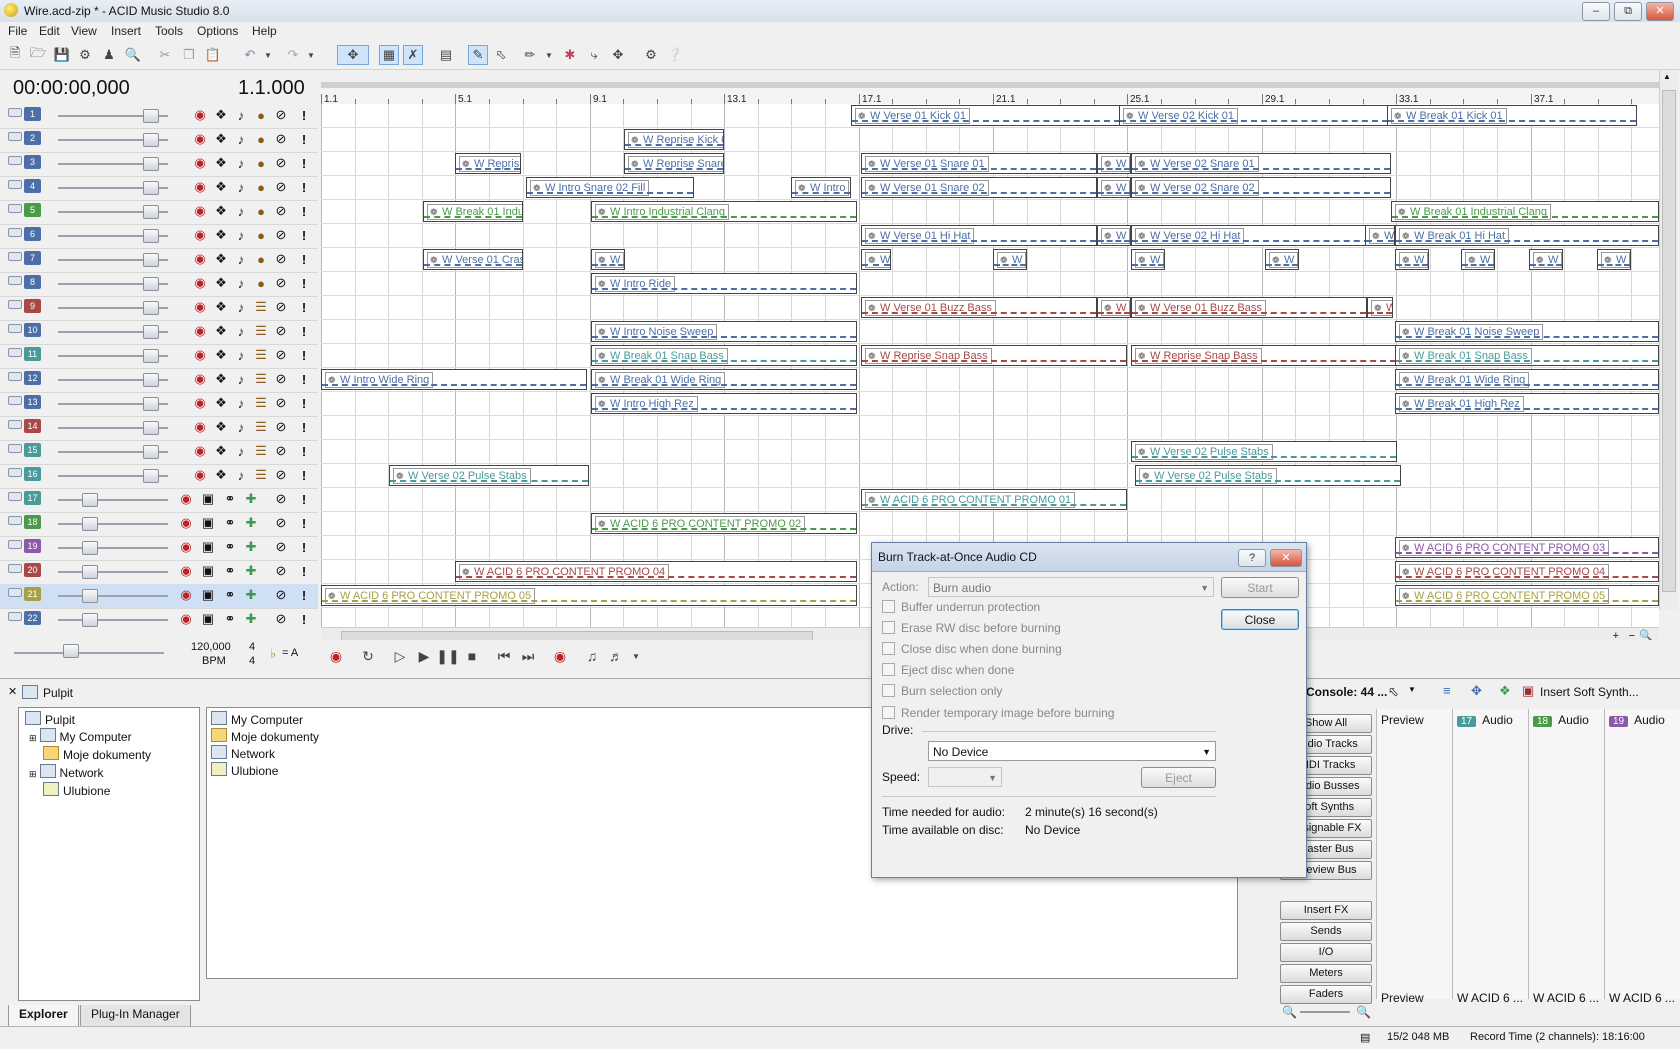 This screenshot has width=1680, height=1049. Describe the element at coordinates (1505, 691) in the screenshot. I see `insert-fx-icon: ❖` at that location.